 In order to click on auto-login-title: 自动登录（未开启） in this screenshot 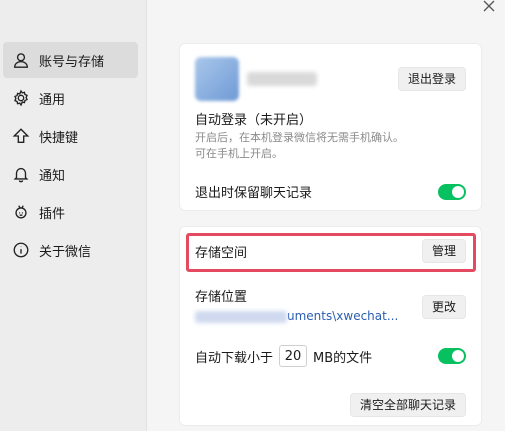, I will do `click(254, 120)`.